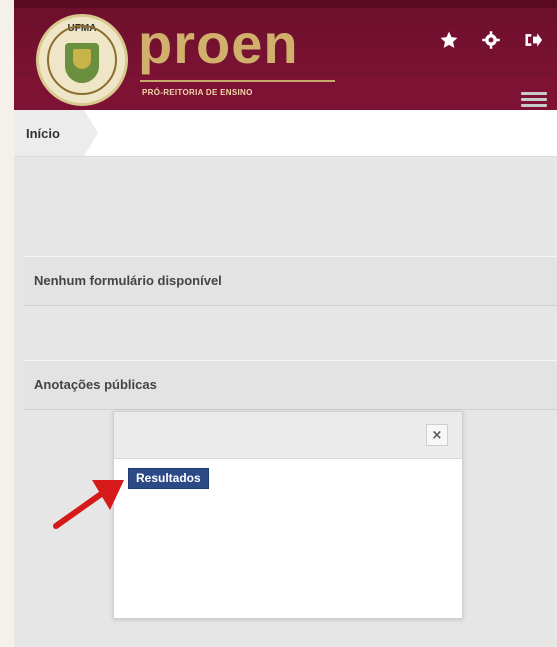  I want to click on breadcrumb: Início, so click(285, 133).